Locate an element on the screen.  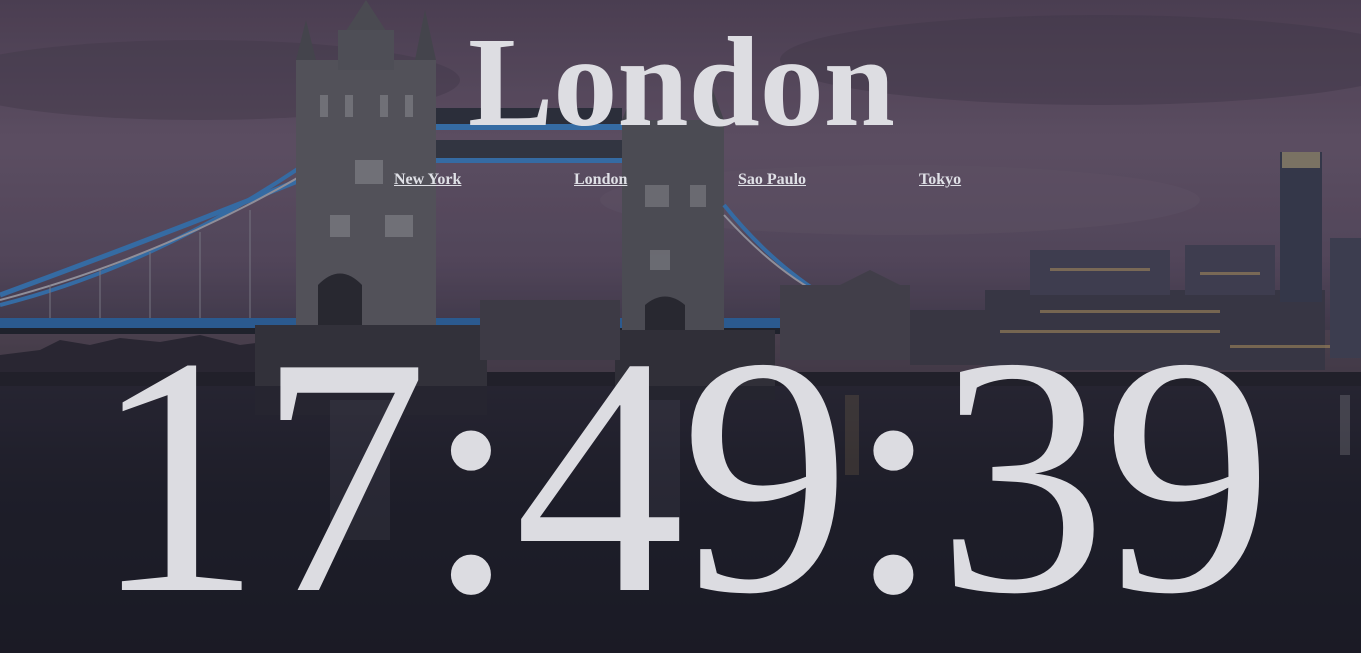
city-title: London is located at coordinates (681, 82).